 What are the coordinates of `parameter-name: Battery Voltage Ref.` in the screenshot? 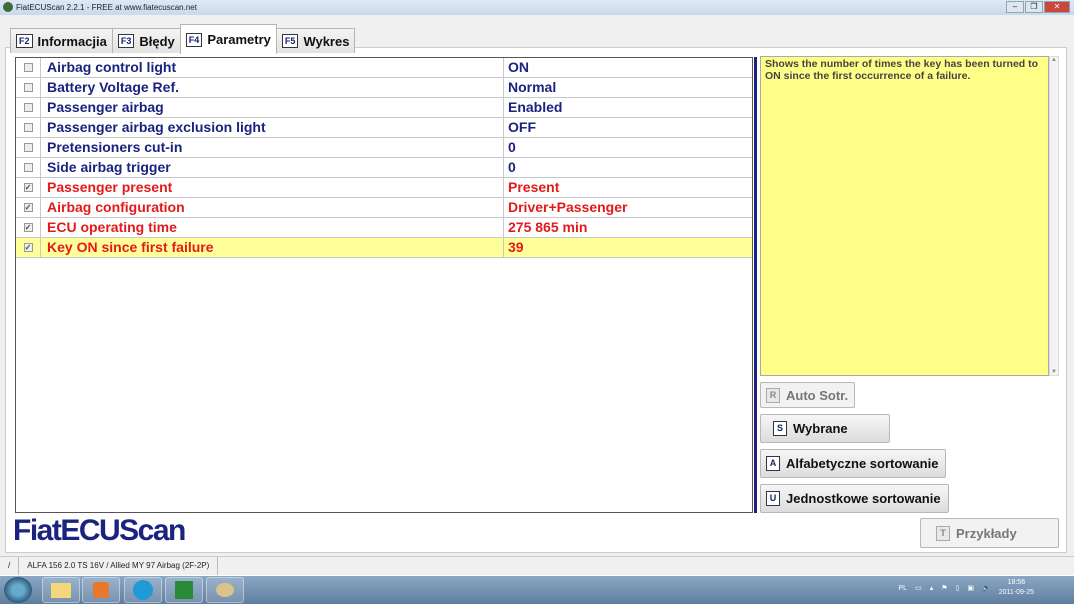 It's located at (272, 87).